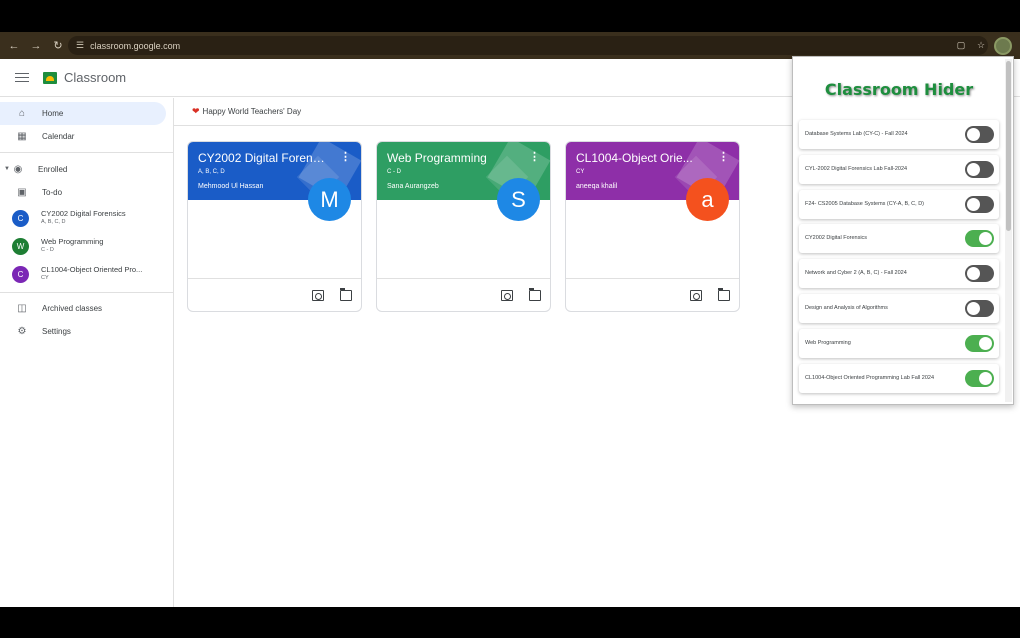  What do you see at coordinates (86, 169) in the screenshot?
I see `sidebar-item-enrolled: ▼ ◉ Enrolled` at bounding box center [86, 169].